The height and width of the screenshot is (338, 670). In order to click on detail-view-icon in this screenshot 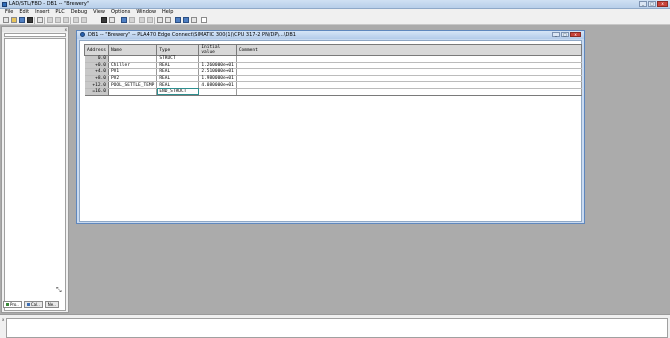, I will do `click(186, 20)`.